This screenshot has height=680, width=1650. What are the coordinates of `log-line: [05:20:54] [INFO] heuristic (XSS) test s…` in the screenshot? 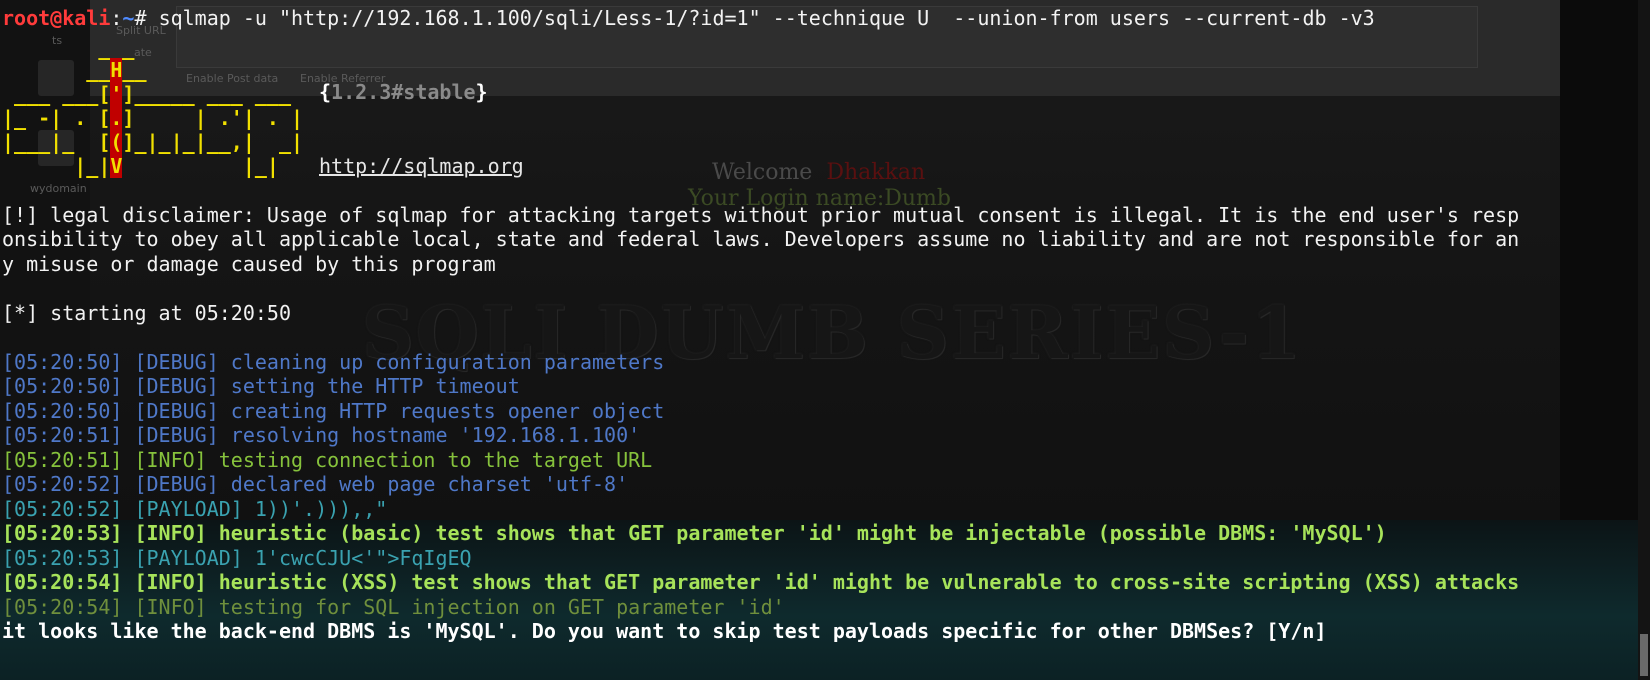 It's located at (761, 582).